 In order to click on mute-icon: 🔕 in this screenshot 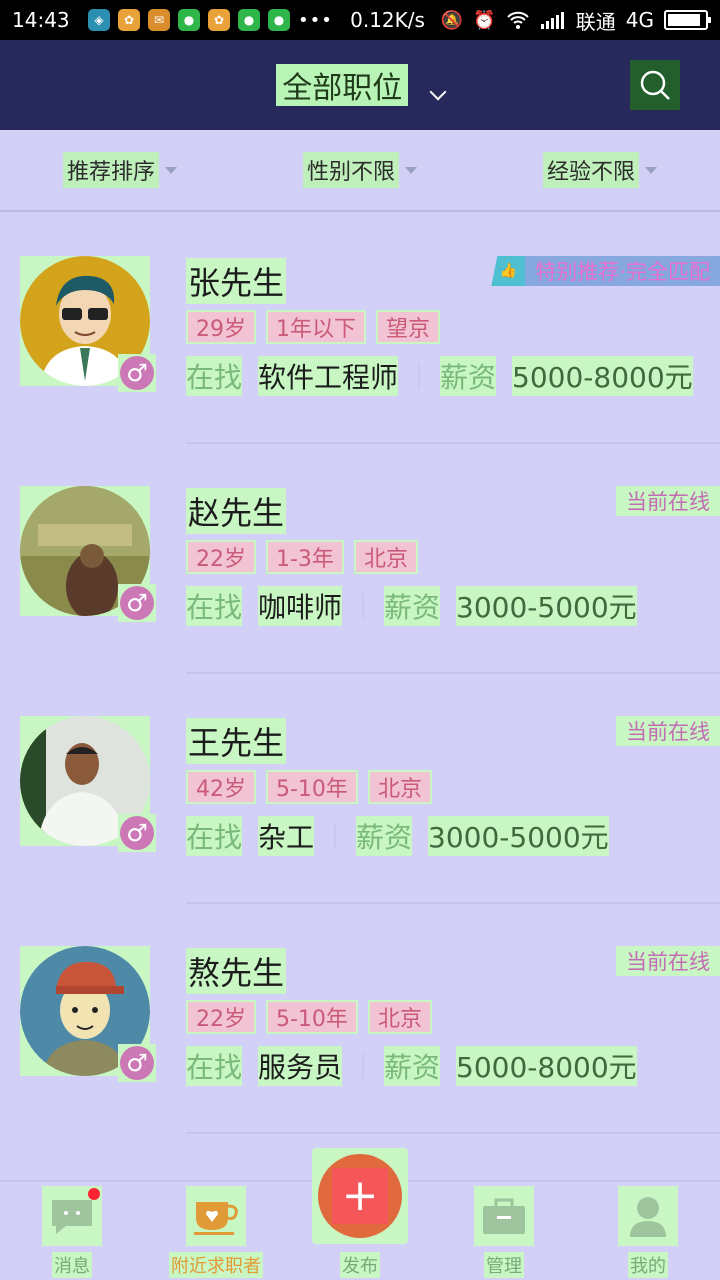, I will do `click(452, 20)`.